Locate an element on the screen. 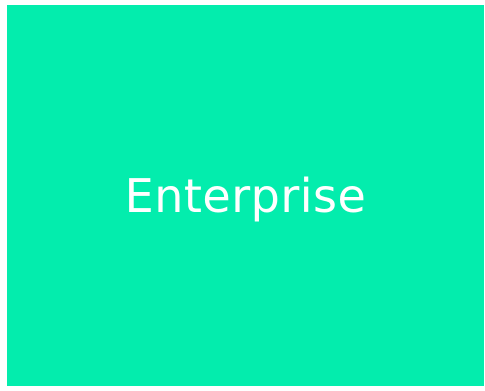  tile-label: Enterprise is located at coordinates (245, 195).